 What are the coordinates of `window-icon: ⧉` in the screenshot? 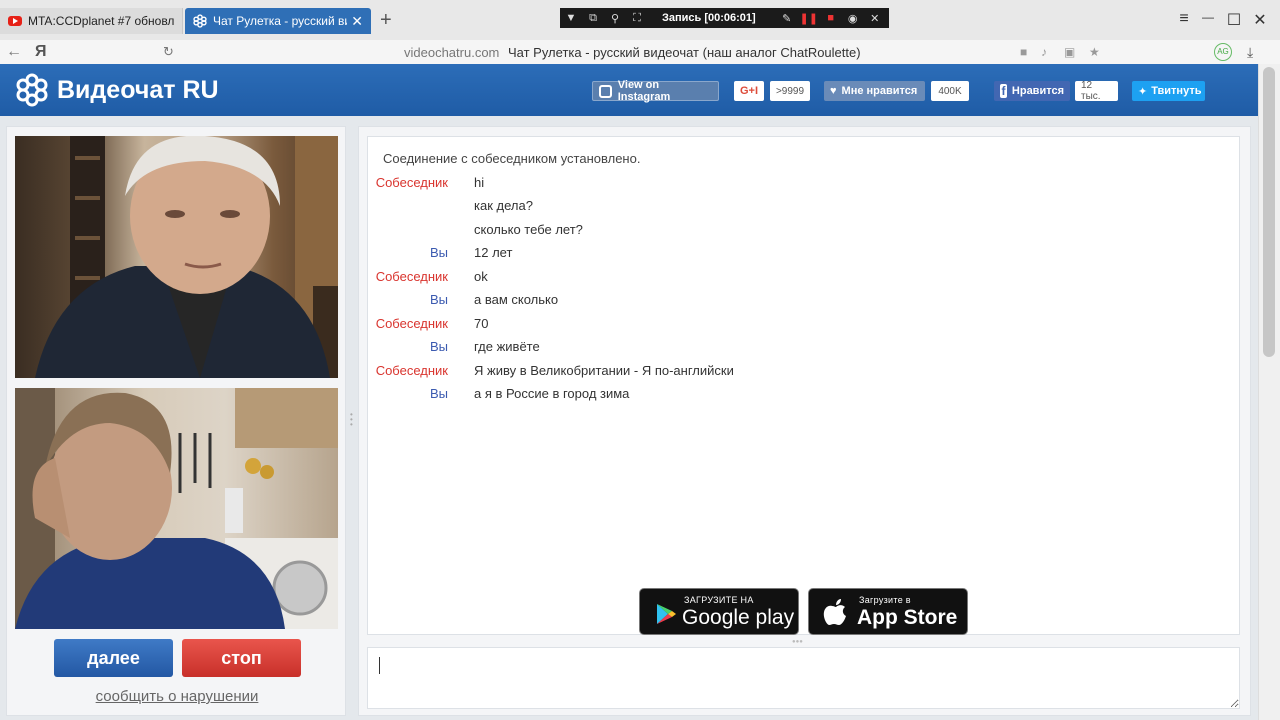 It's located at (593, 18).